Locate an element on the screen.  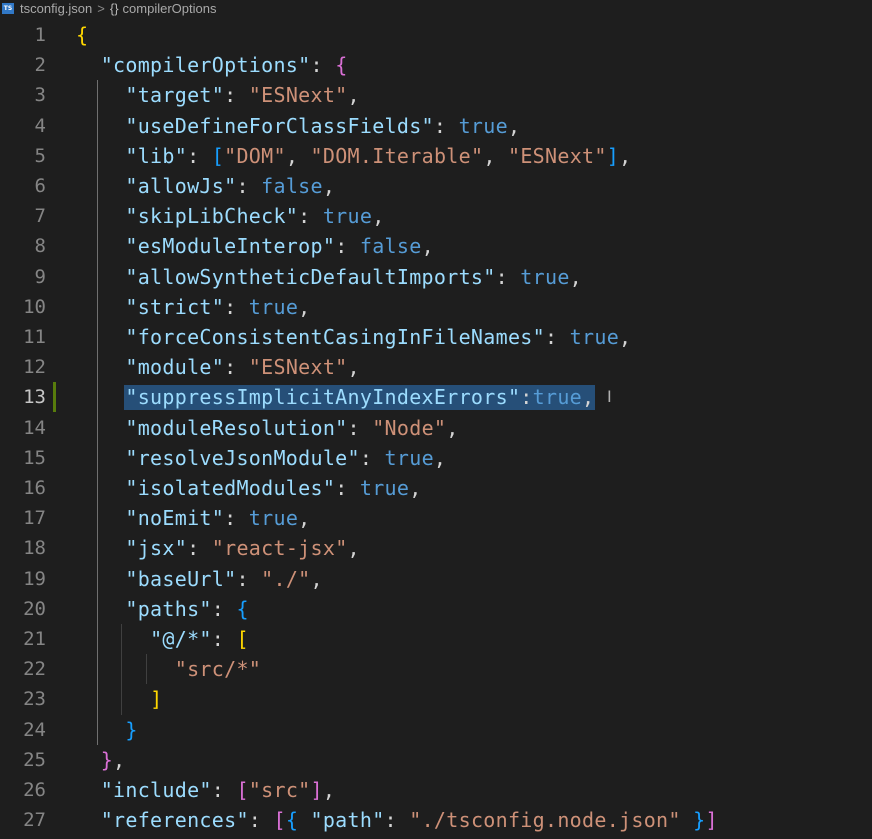
line-number: 23 is located at coordinates (34, 699).